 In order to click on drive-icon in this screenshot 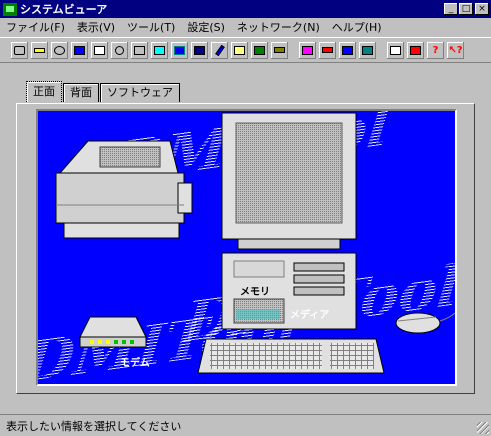, I will do `click(199, 50)`.